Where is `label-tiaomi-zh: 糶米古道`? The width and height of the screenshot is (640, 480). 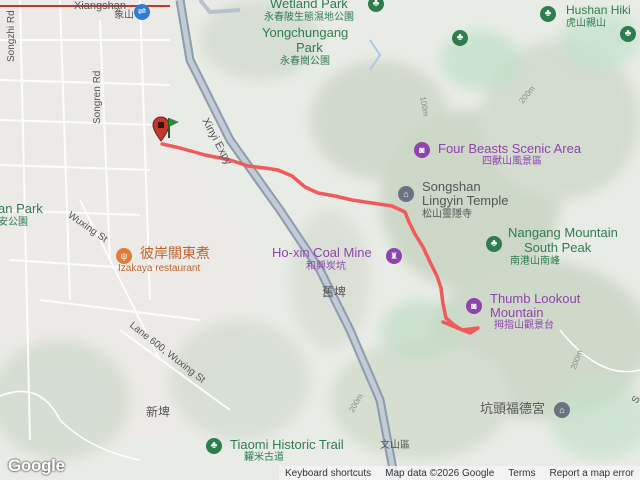 label-tiaomi-zh: 糶米古道 is located at coordinates (264, 457).